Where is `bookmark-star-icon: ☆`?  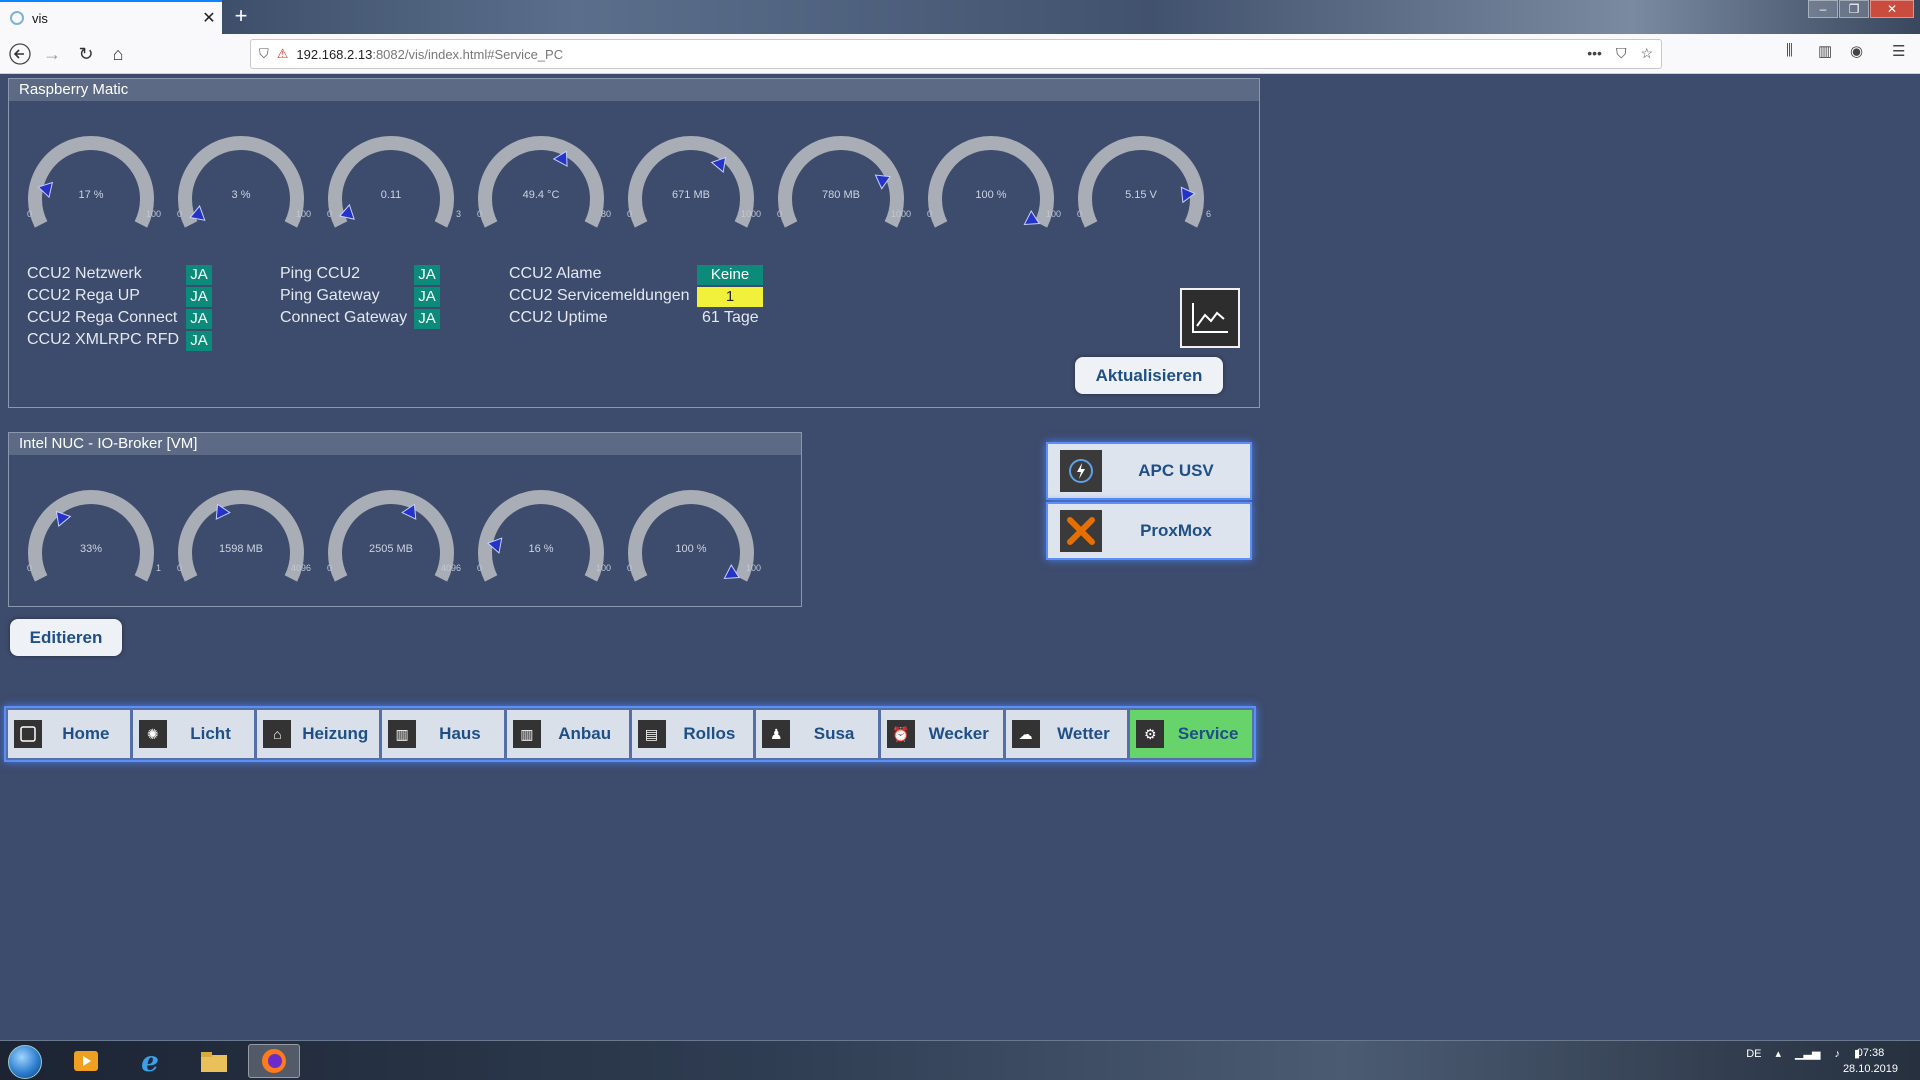 bookmark-star-icon: ☆ is located at coordinates (1646, 53).